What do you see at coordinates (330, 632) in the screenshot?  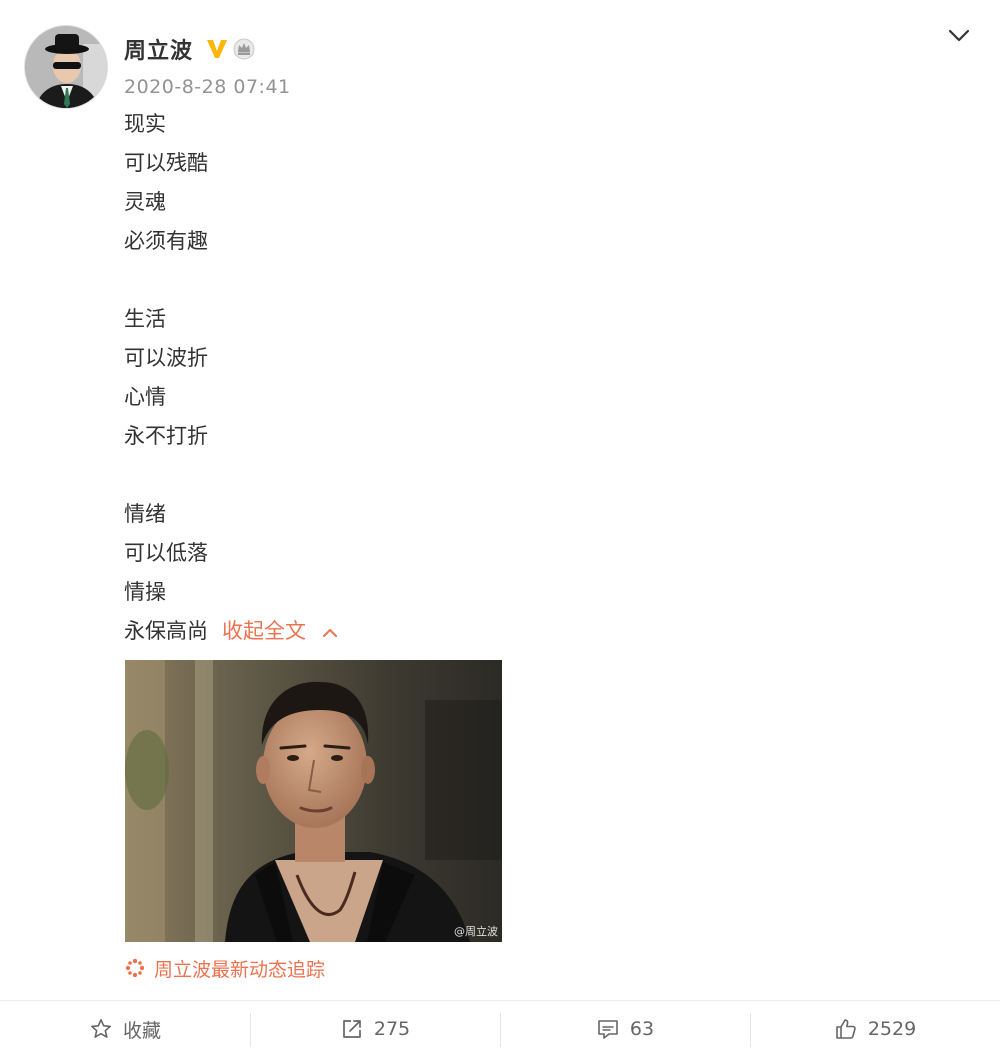 I see `chevron-up-icon` at bounding box center [330, 632].